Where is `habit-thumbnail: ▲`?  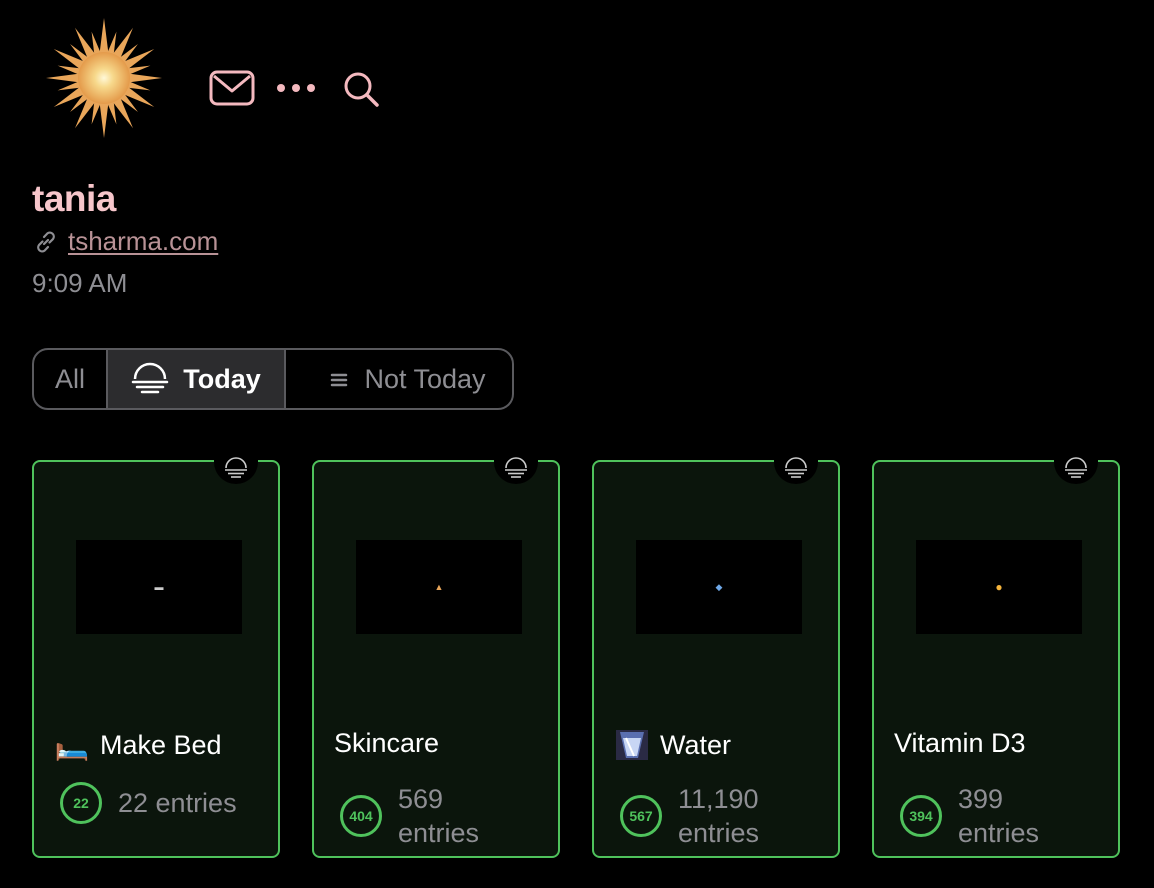 habit-thumbnail: ▲ is located at coordinates (439, 587).